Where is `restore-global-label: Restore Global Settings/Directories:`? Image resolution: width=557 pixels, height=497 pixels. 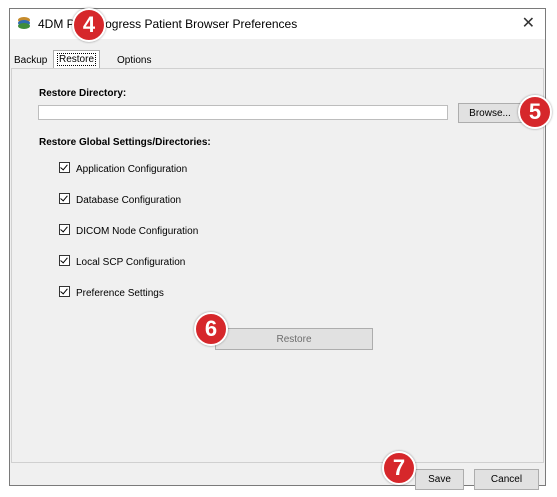 restore-global-label: Restore Global Settings/Directories: is located at coordinates (125, 142).